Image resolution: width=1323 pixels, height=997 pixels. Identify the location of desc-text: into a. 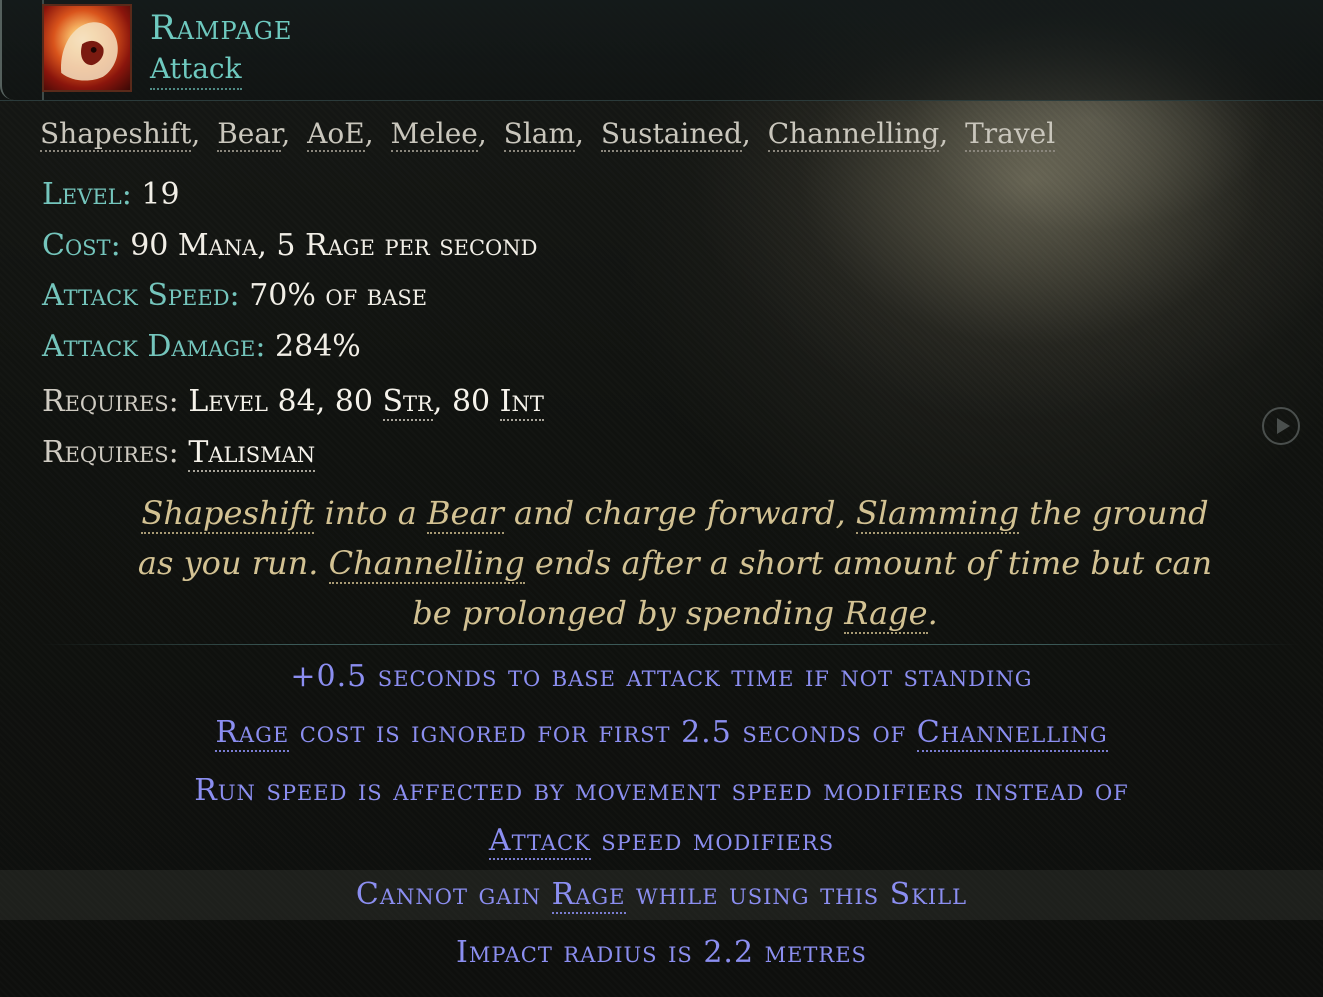
(370, 513).